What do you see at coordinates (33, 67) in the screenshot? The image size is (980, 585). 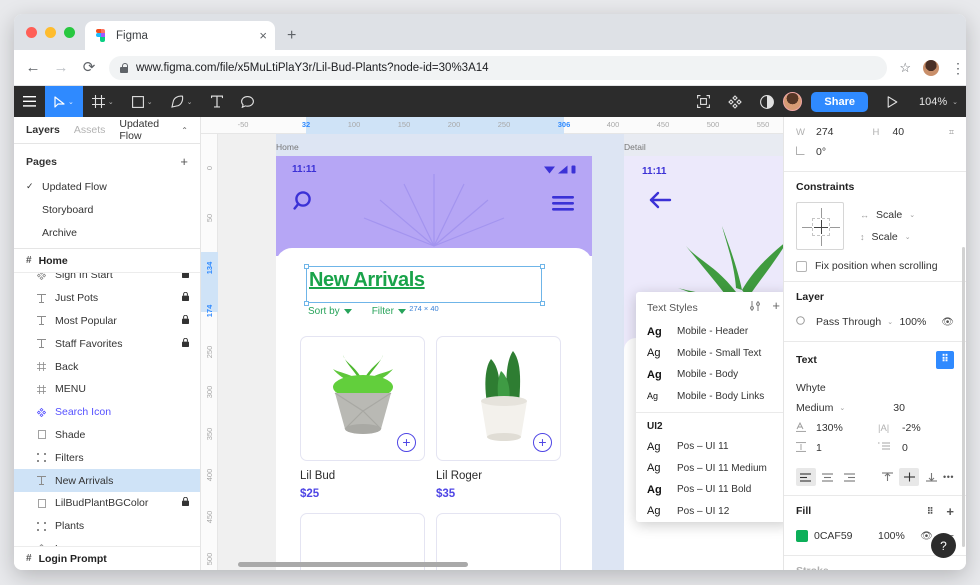 I see `back-button: ←` at bounding box center [33, 67].